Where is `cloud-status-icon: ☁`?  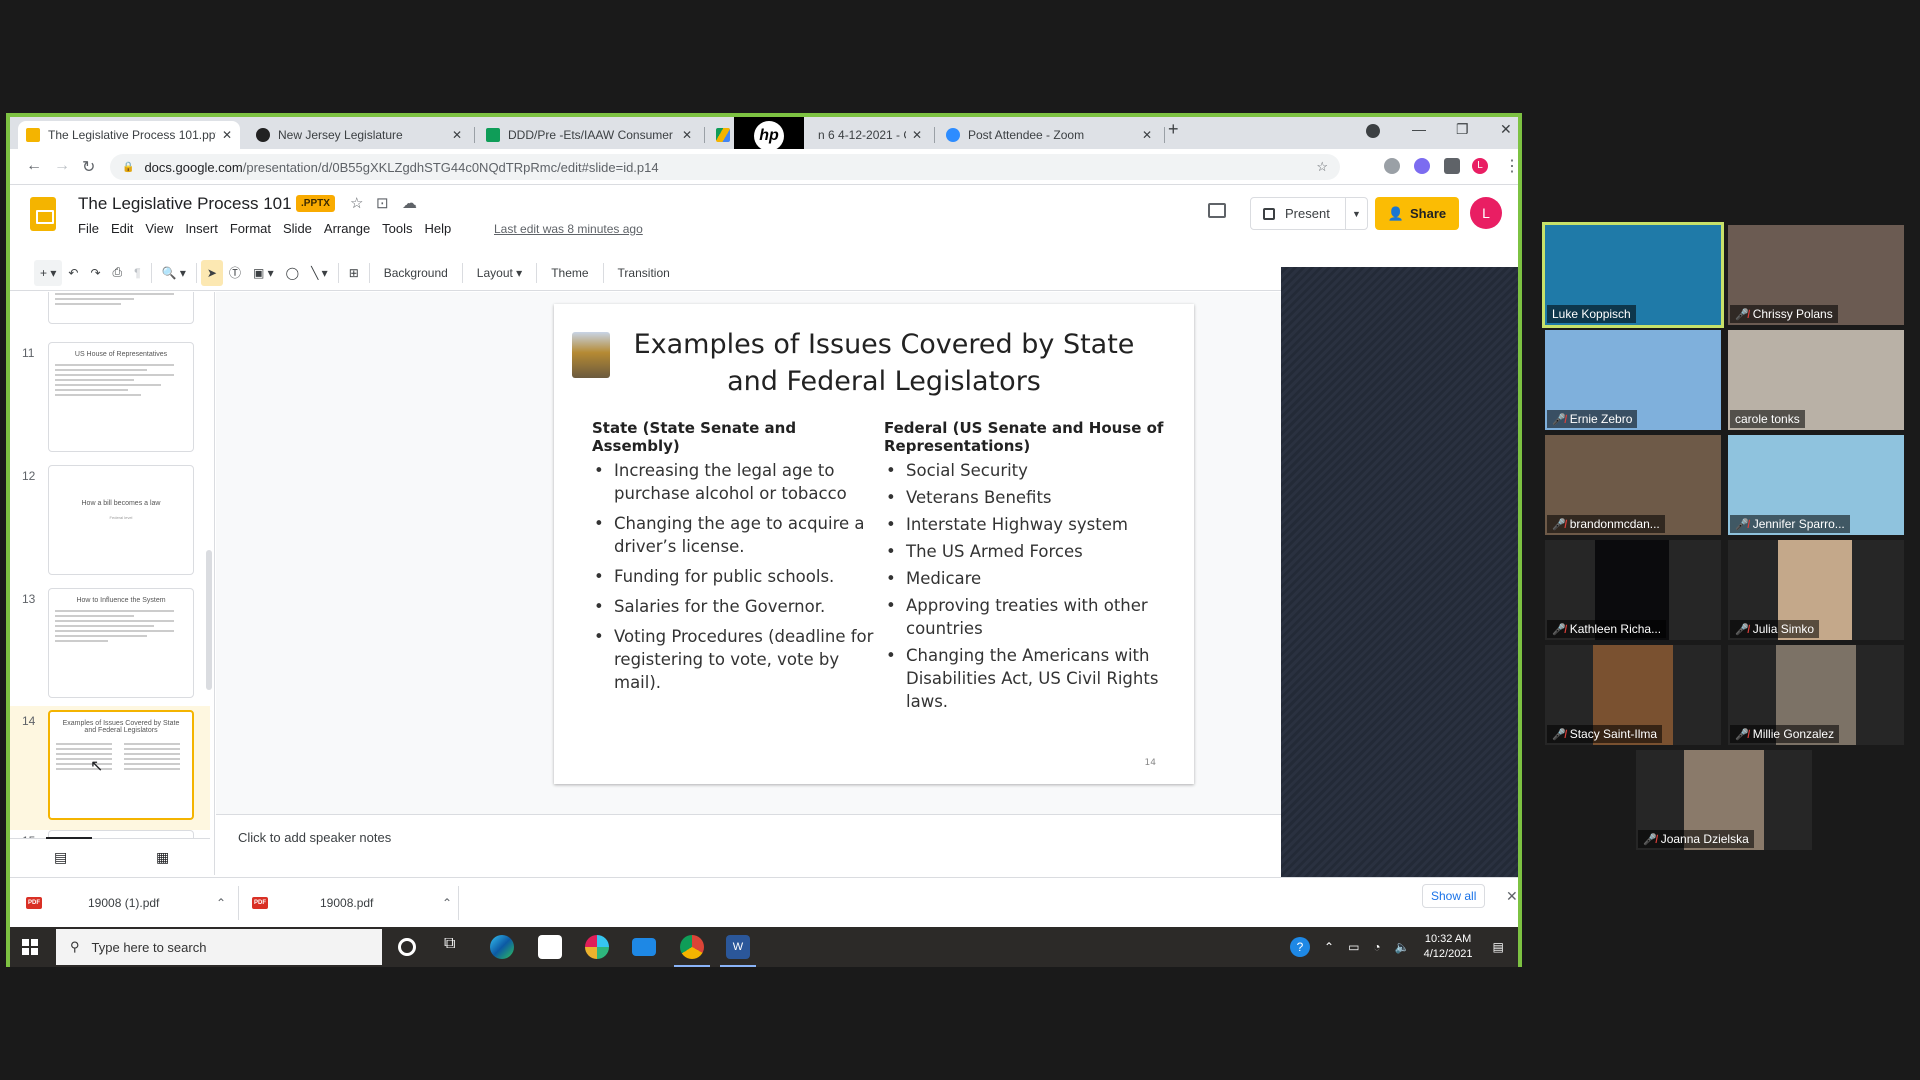 cloud-status-icon: ☁ is located at coordinates (409, 203).